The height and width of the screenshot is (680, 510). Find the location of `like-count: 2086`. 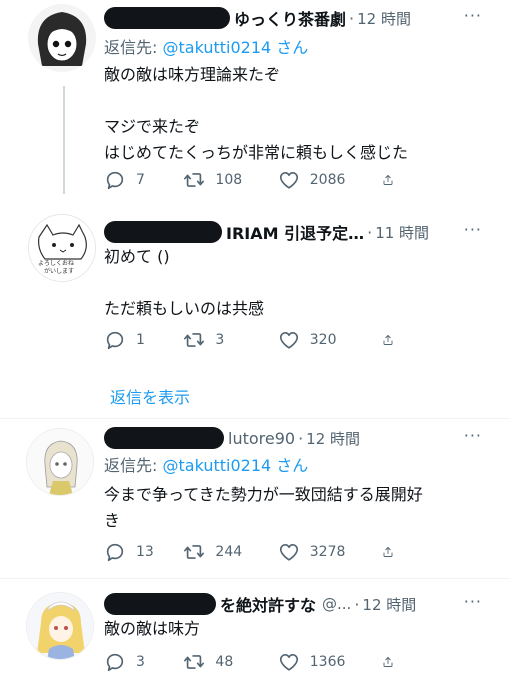

like-count: 2086 is located at coordinates (327, 180).